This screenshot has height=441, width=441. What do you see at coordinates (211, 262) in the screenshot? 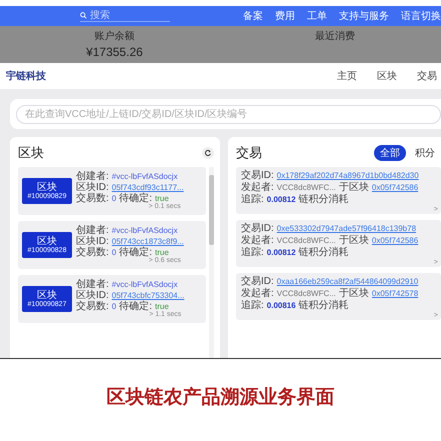
I see `scrollbar-drawing` at bounding box center [211, 262].